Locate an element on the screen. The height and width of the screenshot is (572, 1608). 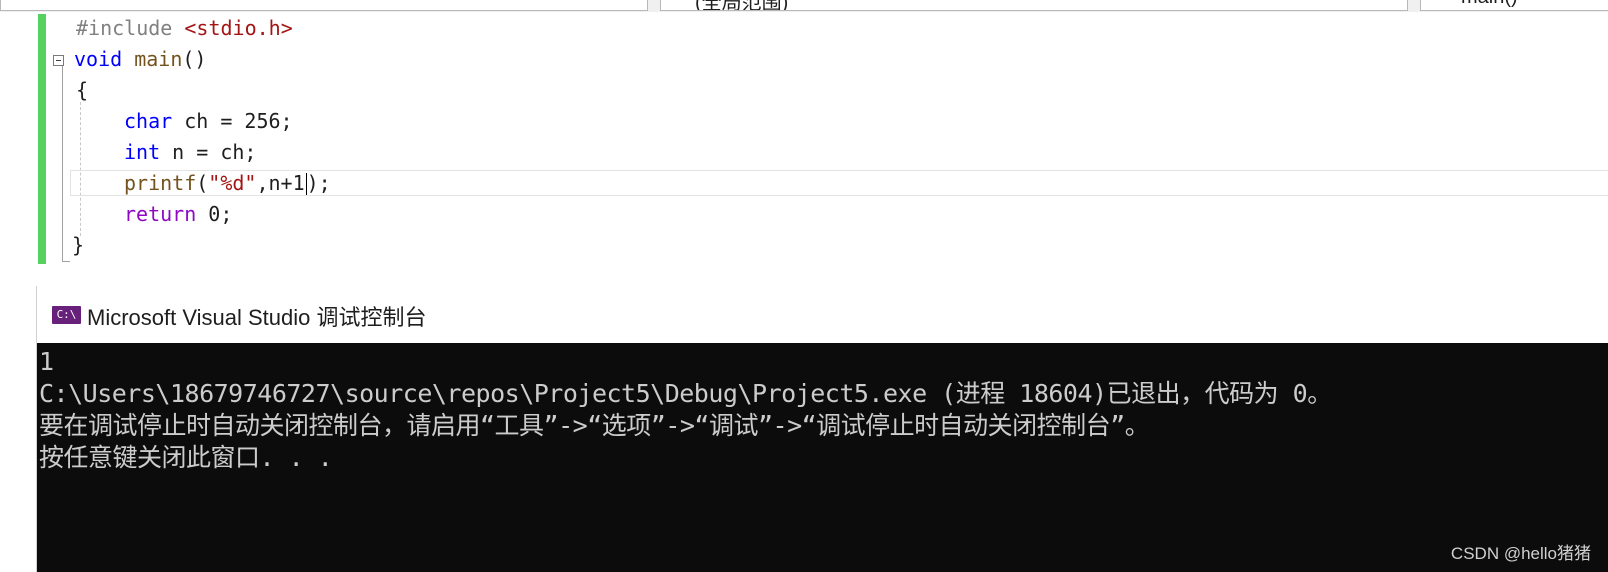
code-line-char-decl: char ch = 256; is located at coordinates (208, 121).